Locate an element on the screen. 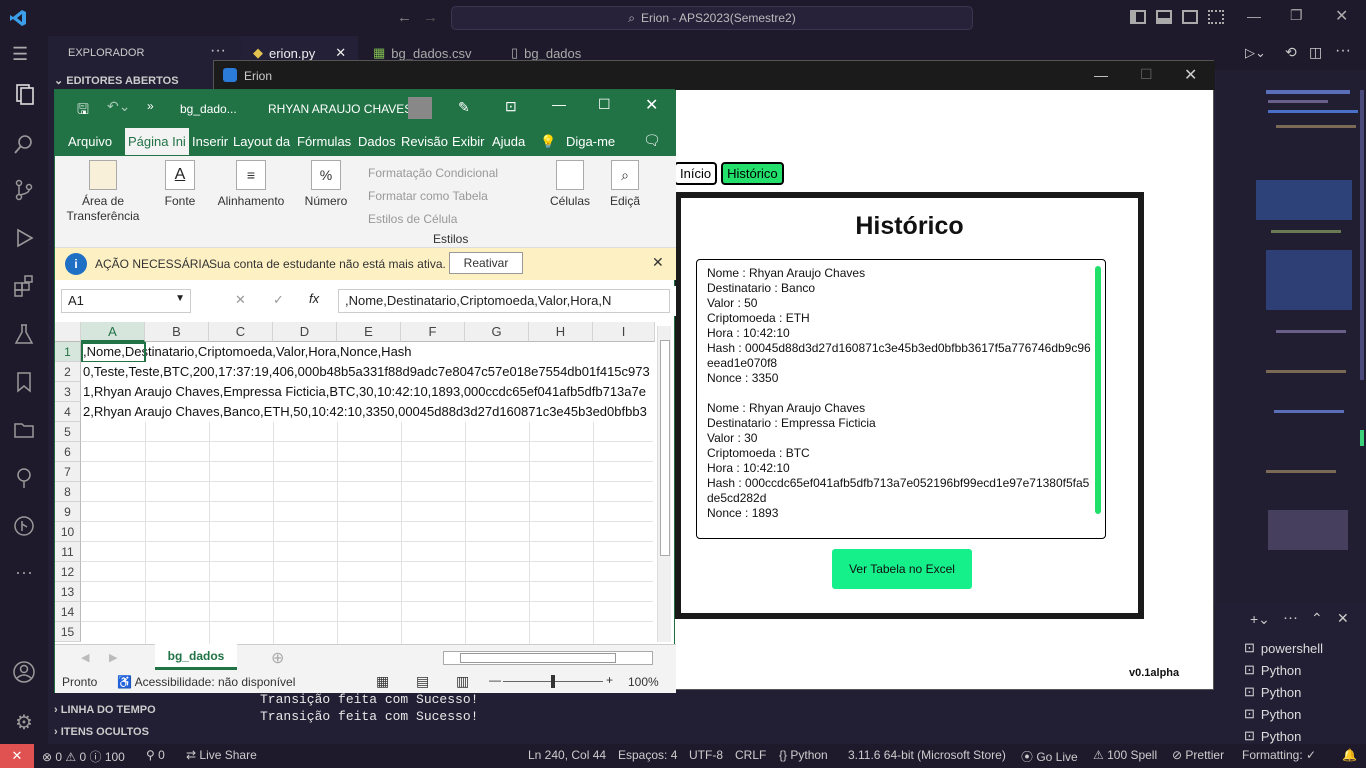 This screenshot has height=768, width=1366. folder-icon is located at coordinates (24, 430).